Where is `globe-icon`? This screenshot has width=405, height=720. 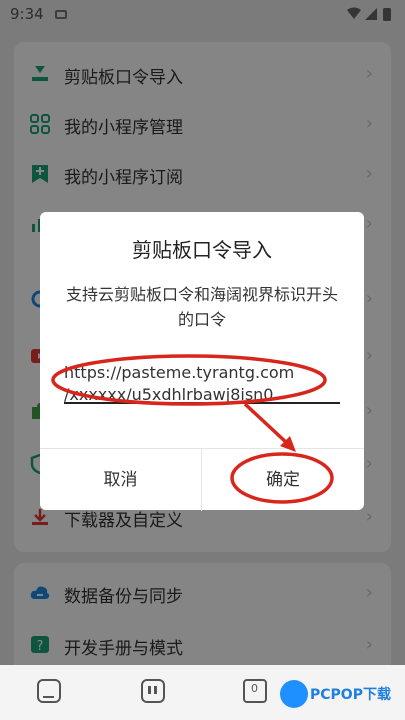
globe-icon is located at coordinates (294, 694).